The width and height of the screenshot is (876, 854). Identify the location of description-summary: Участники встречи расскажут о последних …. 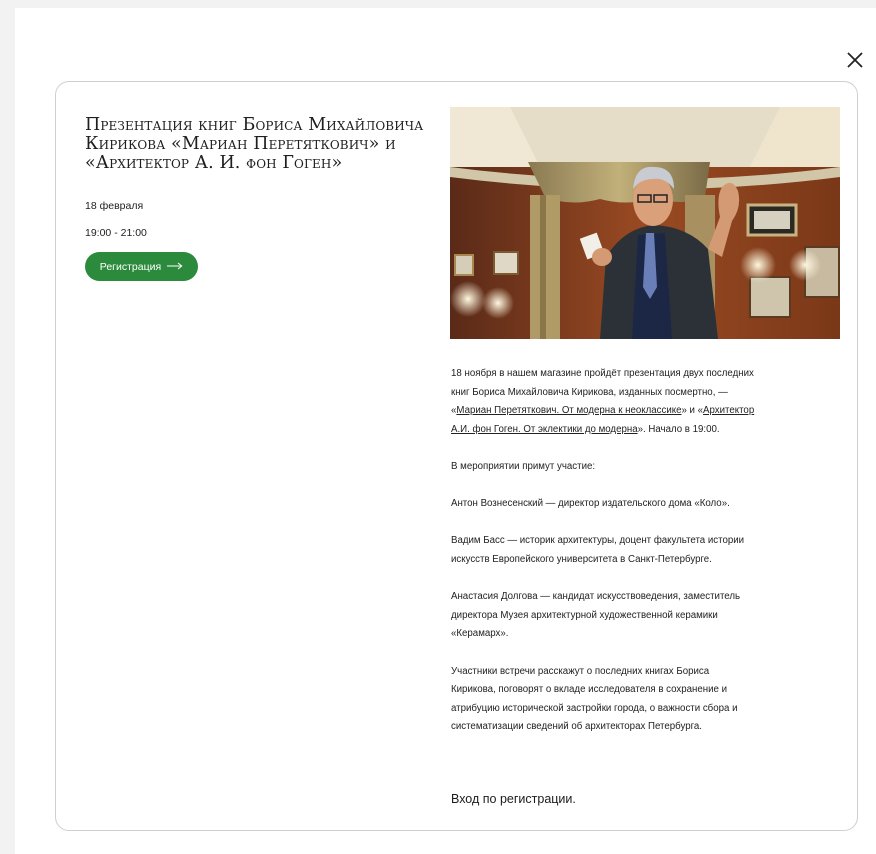
(594, 699).